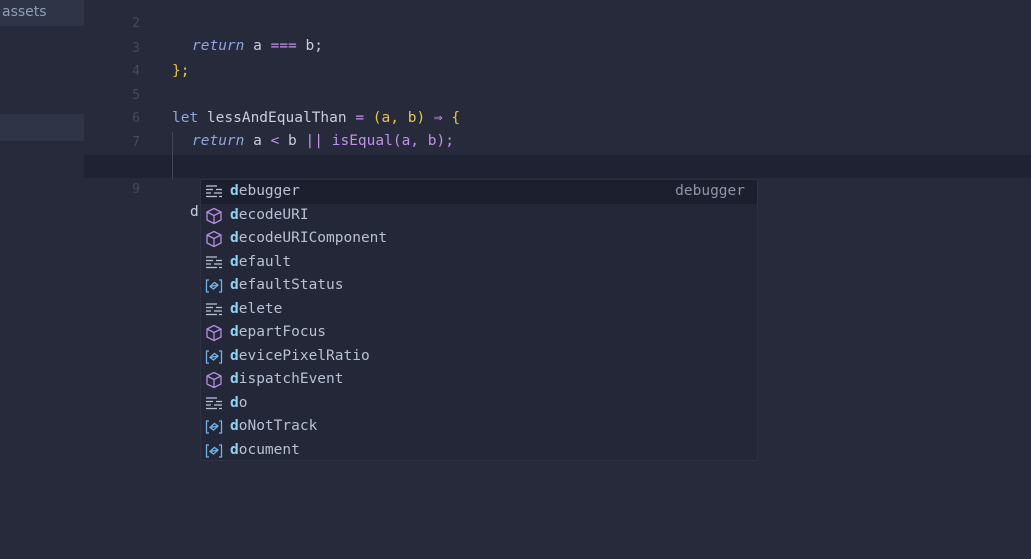 The width and height of the screenshot is (1031, 559). Describe the element at coordinates (194, 212) in the screenshot. I see `typed-text: d` at that location.